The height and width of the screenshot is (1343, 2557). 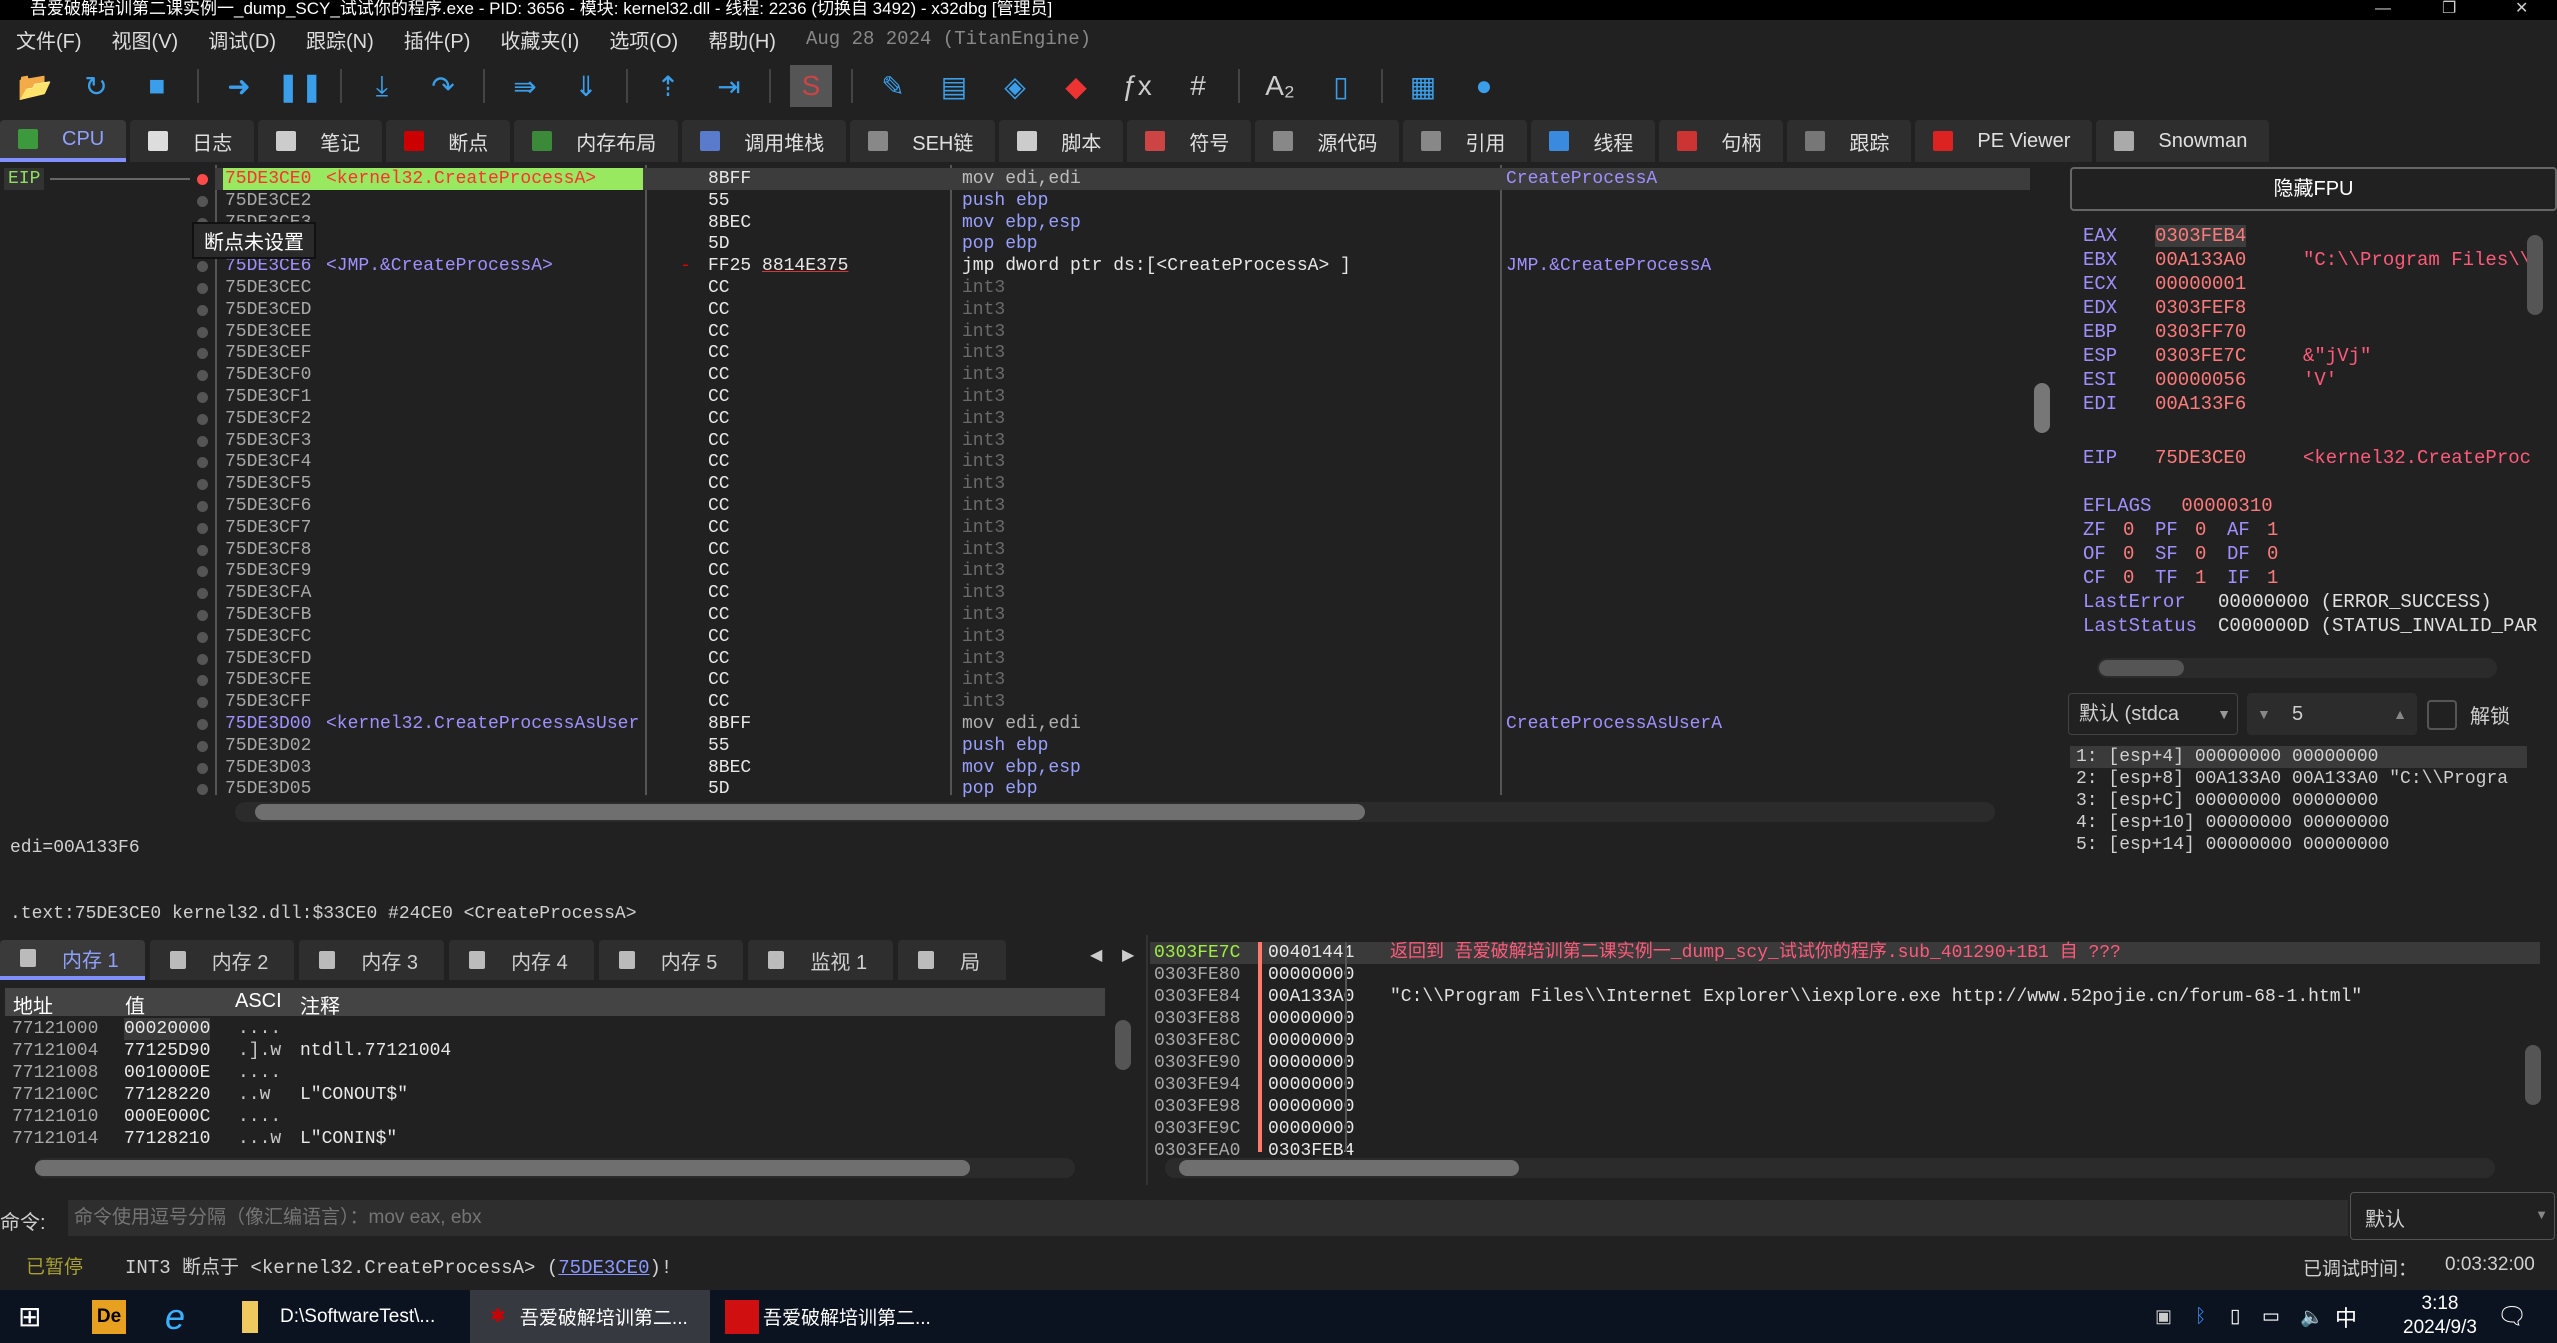 What do you see at coordinates (35, 86) in the screenshot?
I see `open-button: 📂` at bounding box center [35, 86].